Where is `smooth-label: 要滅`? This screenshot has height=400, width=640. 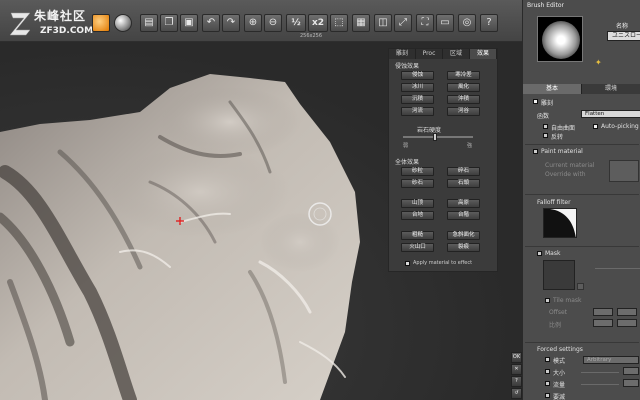
smooth-label: 要滅 is located at coordinates (559, 397).